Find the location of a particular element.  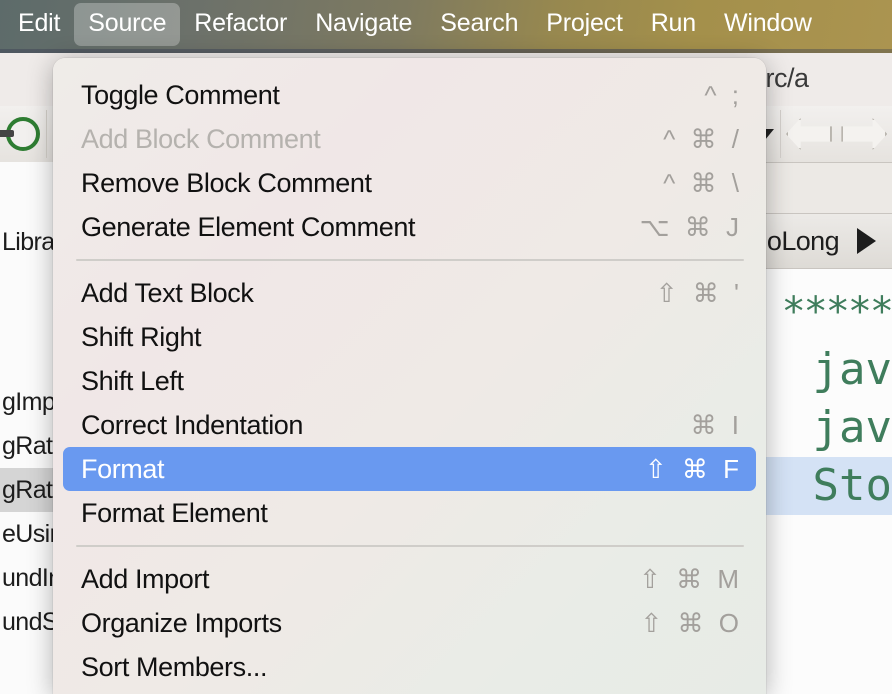

menu-item-label: Toggle Comment is located at coordinates (180, 94).